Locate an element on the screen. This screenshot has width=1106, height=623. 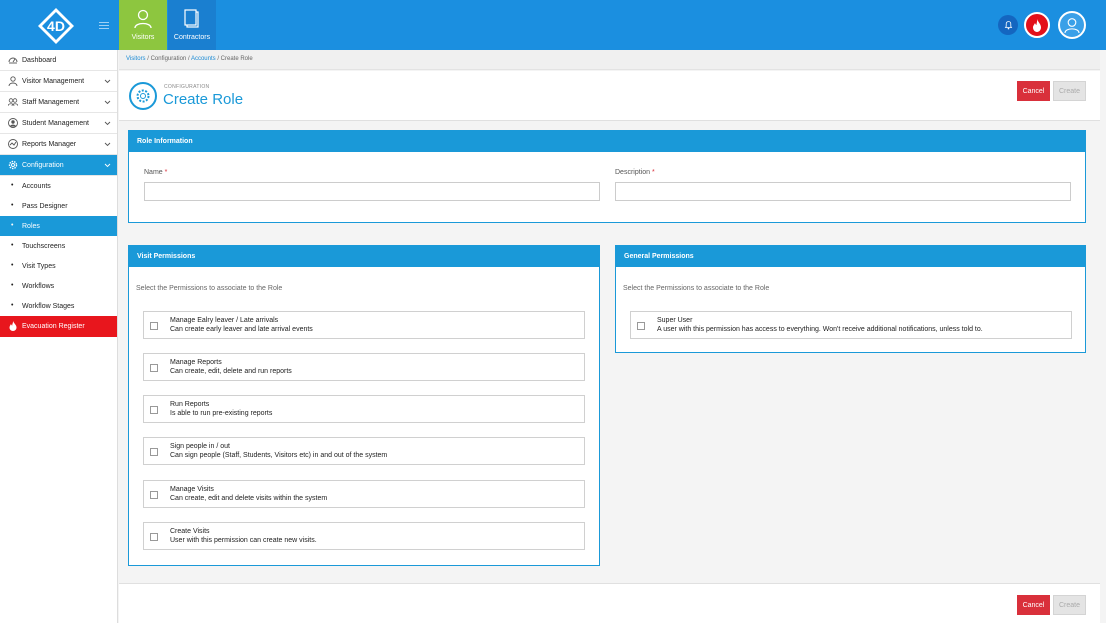
sidebar-subitem-roles: • Roles is located at coordinates (58, 226).